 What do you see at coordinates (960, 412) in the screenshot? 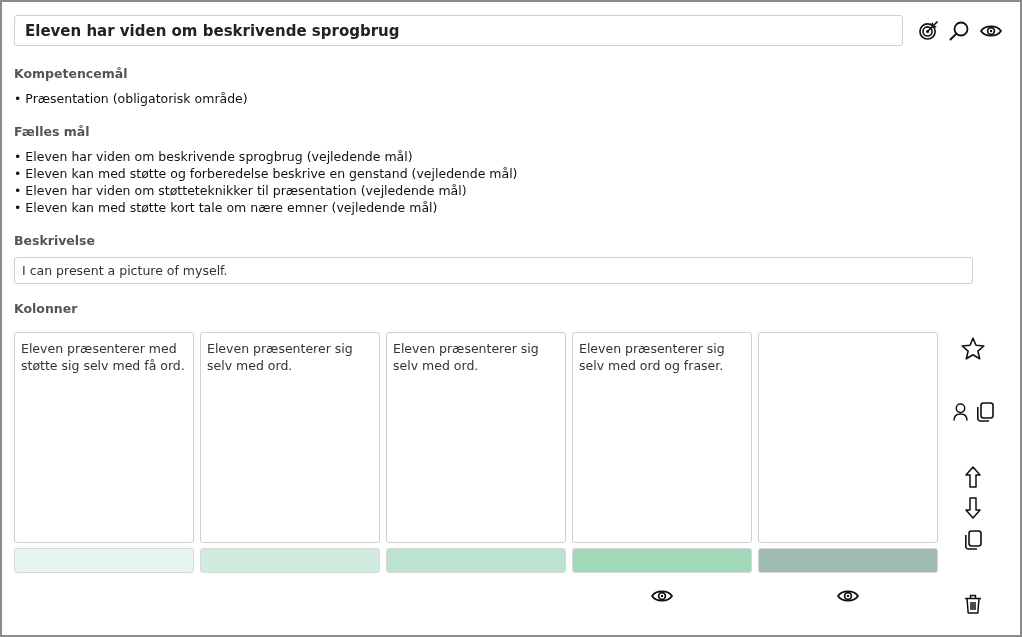
I see `person-icon` at bounding box center [960, 412].